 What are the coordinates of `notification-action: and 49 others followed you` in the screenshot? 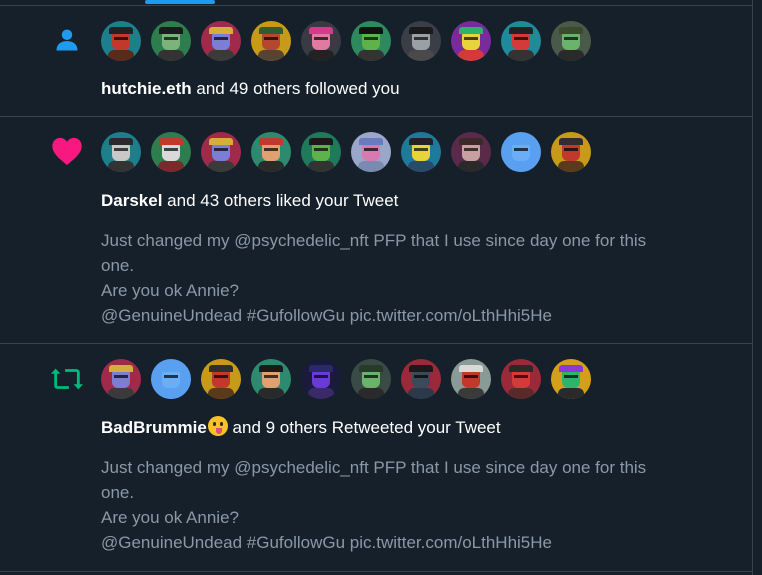 It's located at (295, 88).